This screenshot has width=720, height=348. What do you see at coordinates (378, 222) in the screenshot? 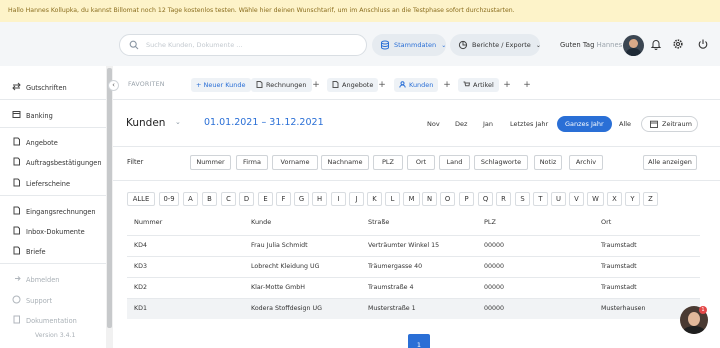
I see `column-header-strasse: Straße` at bounding box center [378, 222].